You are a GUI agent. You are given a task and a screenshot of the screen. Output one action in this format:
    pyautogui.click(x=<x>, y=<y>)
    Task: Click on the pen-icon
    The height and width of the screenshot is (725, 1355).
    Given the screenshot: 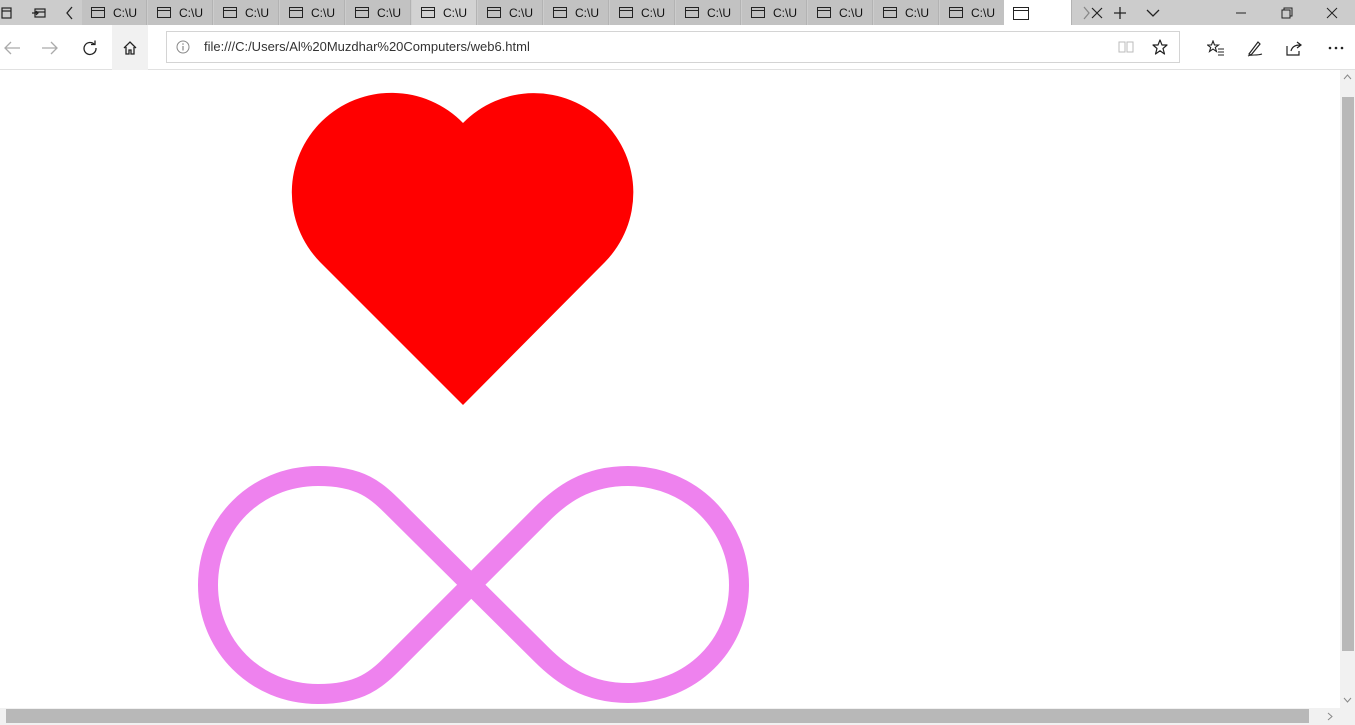 What is the action you would take?
    pyautogui.click(x=1255, y=48)
    